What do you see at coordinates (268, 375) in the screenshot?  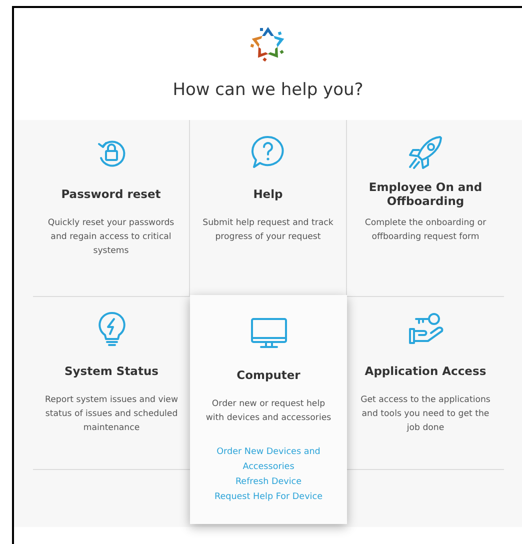 I see `tile-title: Computer` at bounding box center [268, 375].